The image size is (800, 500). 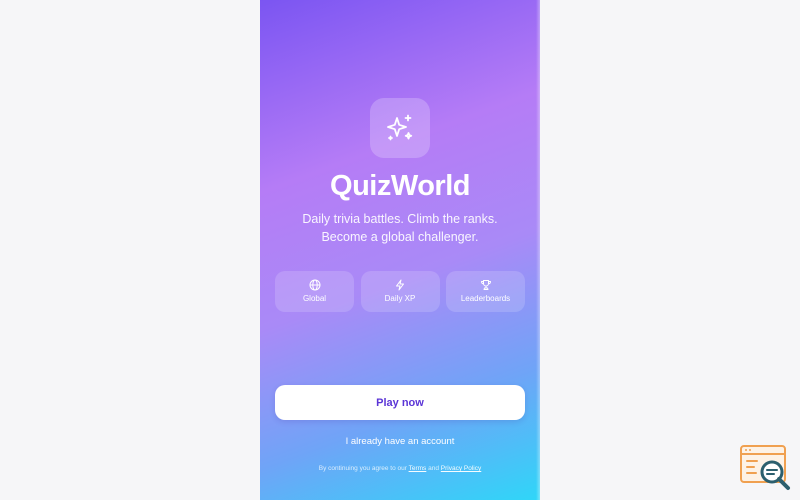 What do you see at coordinates (461, 468) in the screenshot?
I see `privacy-policy-link: Privacy Policy` at bounding box center [461, 468].